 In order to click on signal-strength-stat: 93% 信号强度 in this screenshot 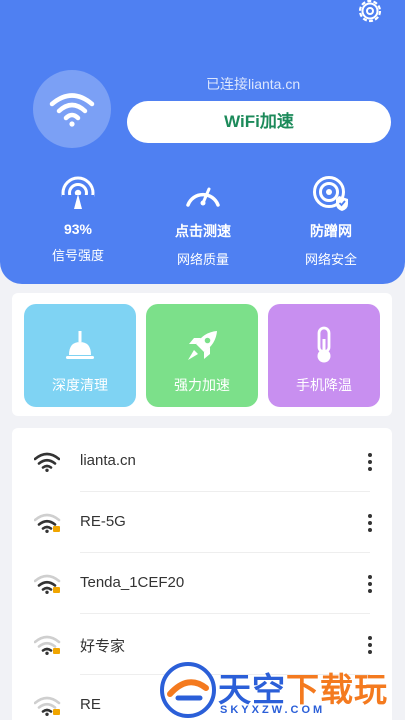, I will do `click(78, 218)`.